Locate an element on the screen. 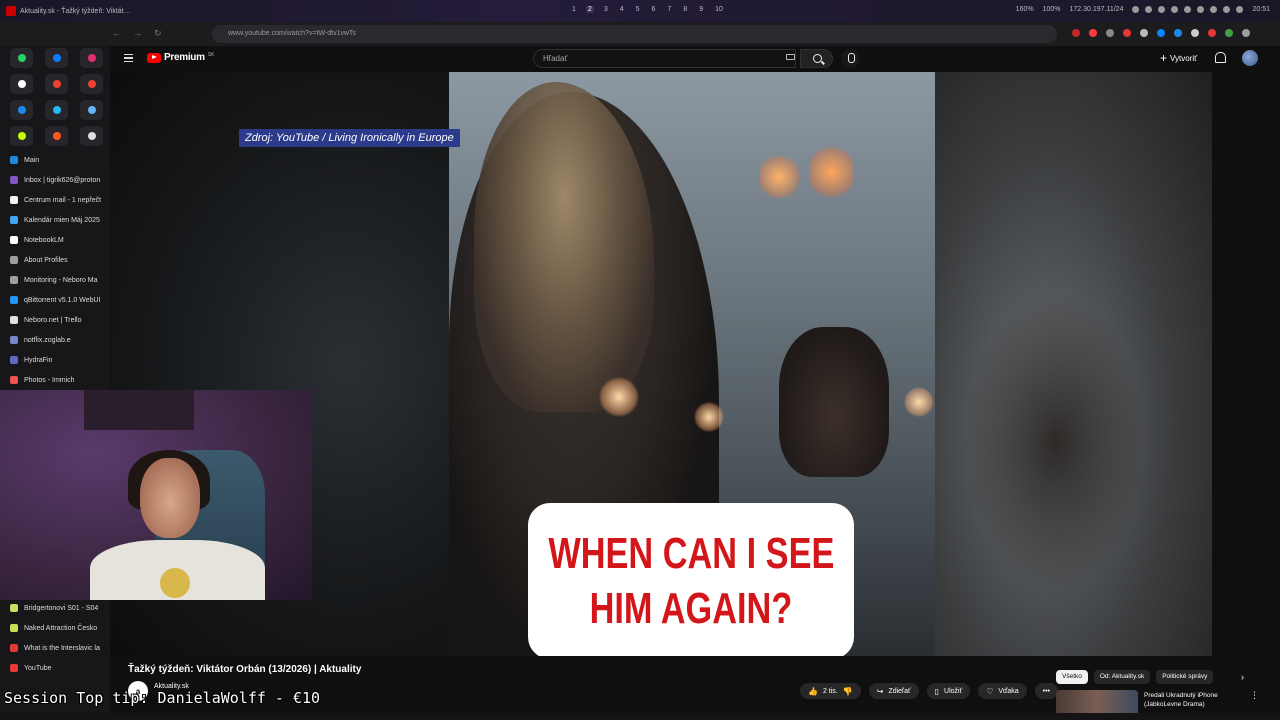 This screenshot has height=720, width=1280. sidebar-tab: HydraFin is located at coordinates (55, 360).